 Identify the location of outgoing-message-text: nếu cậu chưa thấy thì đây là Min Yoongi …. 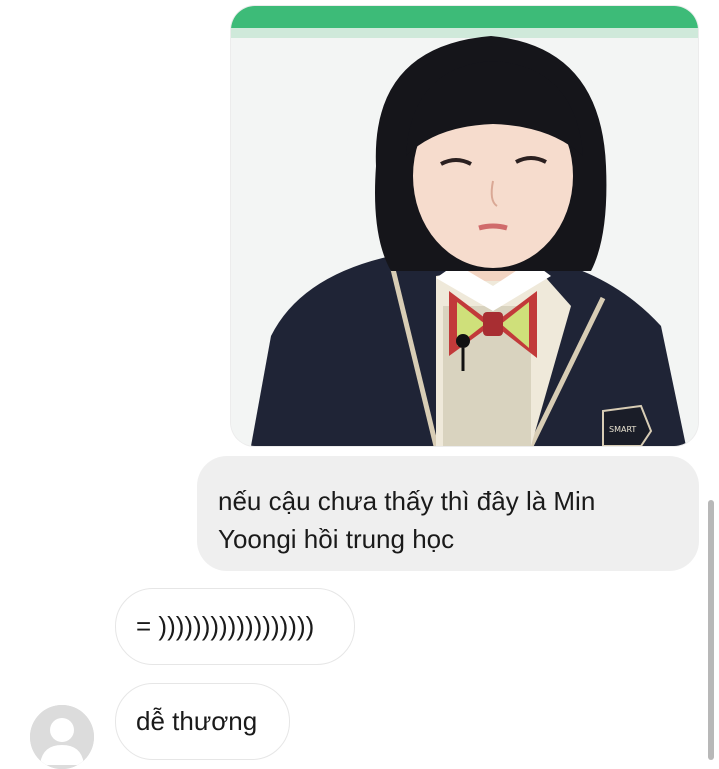
(407, 520).